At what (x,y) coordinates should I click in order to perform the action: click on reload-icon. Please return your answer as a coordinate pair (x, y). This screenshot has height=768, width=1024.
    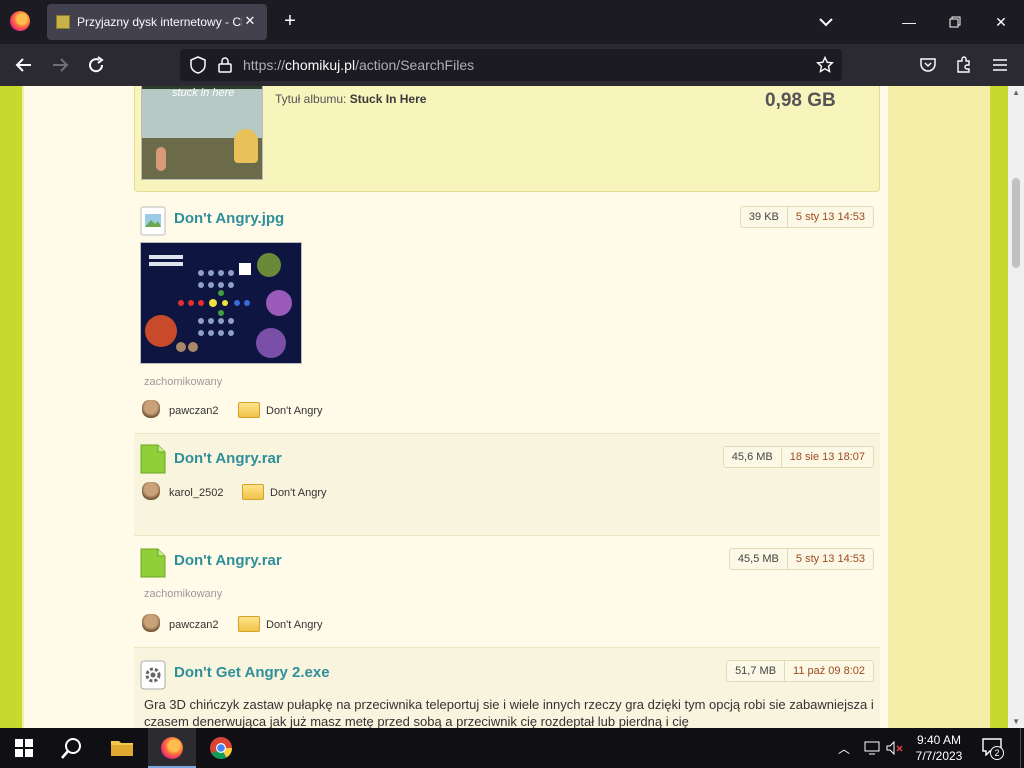
    Looking at the image, I should click on (96, 64).